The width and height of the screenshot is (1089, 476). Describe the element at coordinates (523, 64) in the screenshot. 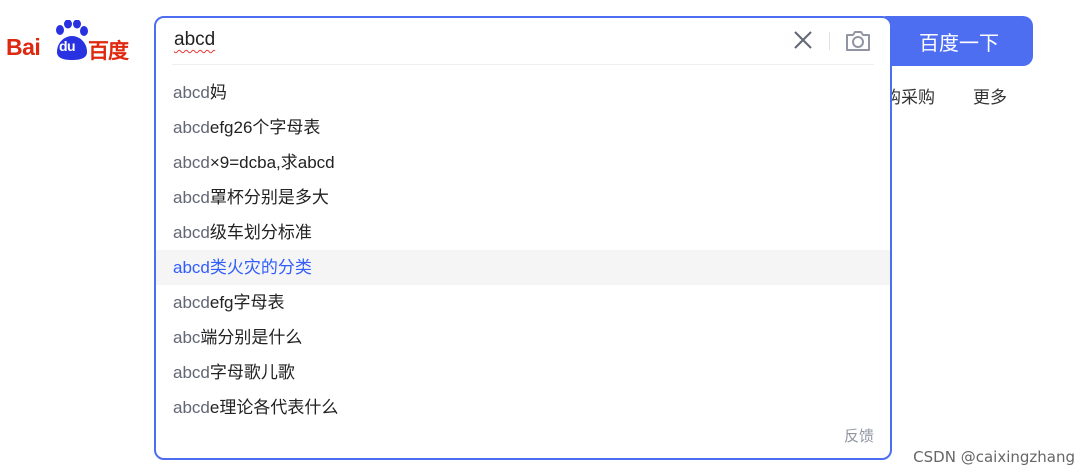

I see `input-divider` at that location.